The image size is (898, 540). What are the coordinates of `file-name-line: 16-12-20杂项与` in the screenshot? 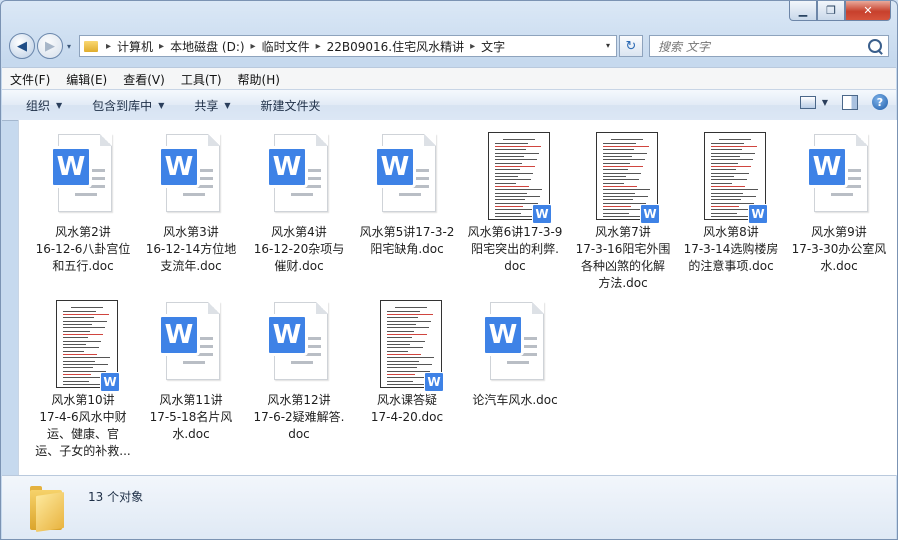 It's located at (299, 249).